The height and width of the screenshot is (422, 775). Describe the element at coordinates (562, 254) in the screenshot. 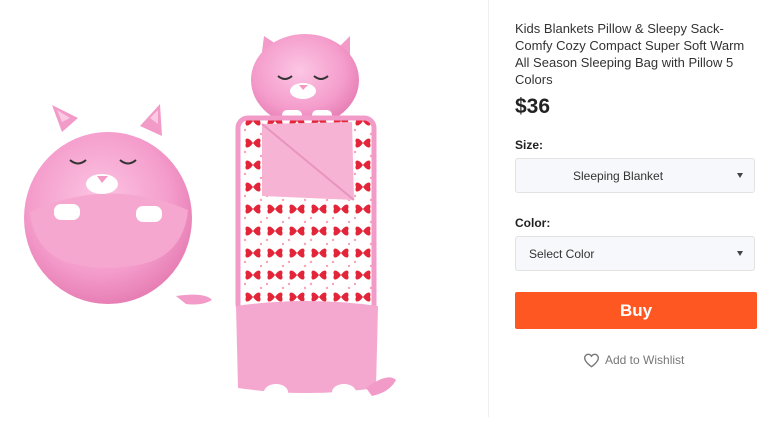

I see `color-select-value: Select Color` at that location.